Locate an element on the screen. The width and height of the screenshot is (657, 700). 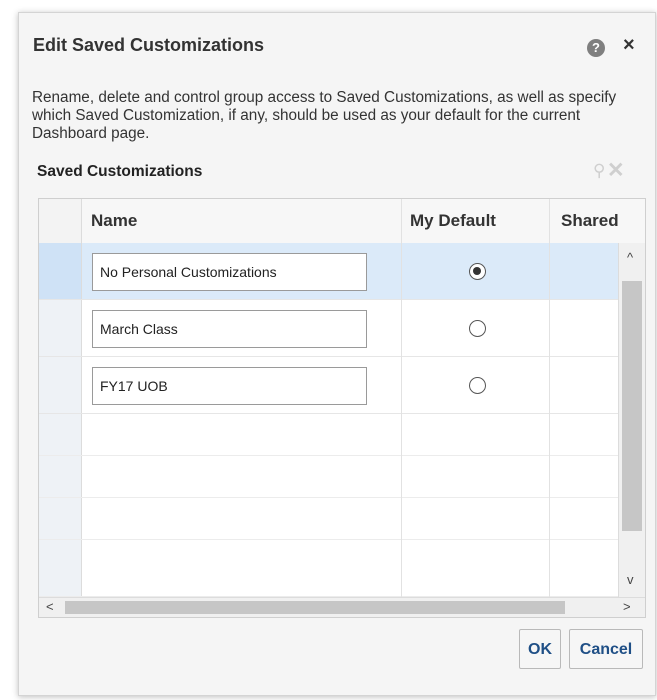
vertical-scrollbar: ^ v is located at coordinates (631, 420).